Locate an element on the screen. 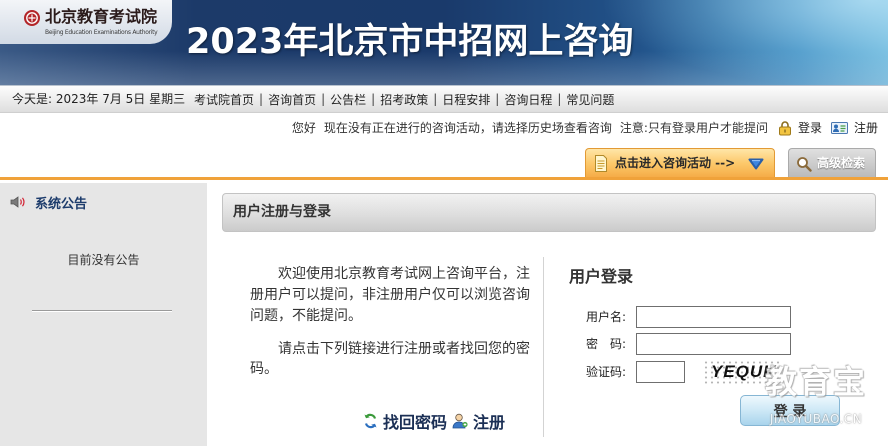 This screenshot has height=446, width=888. dropdown-triangle-icon is located at coordinates (756, 164).